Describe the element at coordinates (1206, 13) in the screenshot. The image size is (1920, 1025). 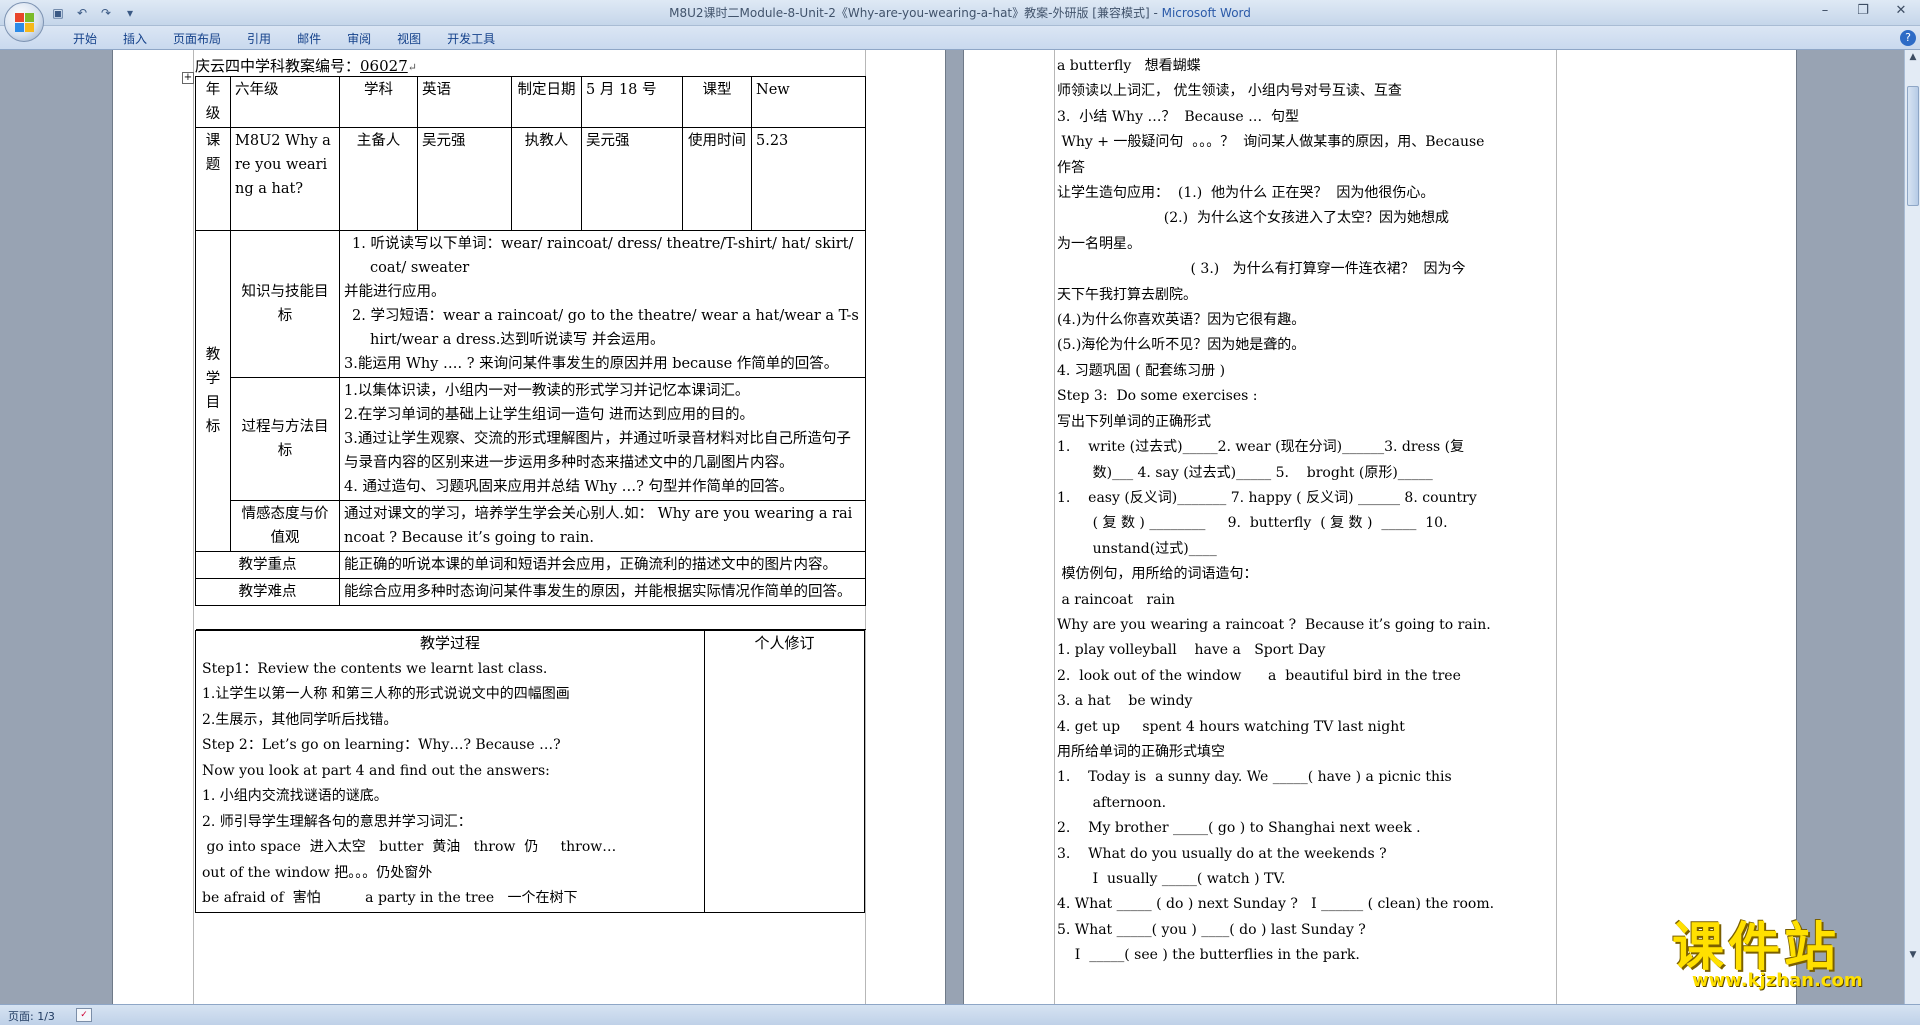
I see `app-name: Microsoft Word` at that location.